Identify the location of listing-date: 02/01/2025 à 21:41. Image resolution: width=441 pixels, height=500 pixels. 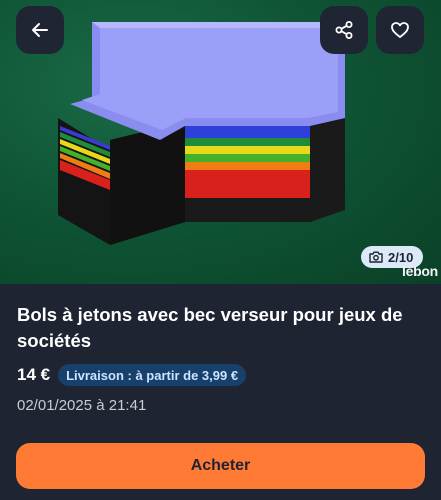
(82, 405).